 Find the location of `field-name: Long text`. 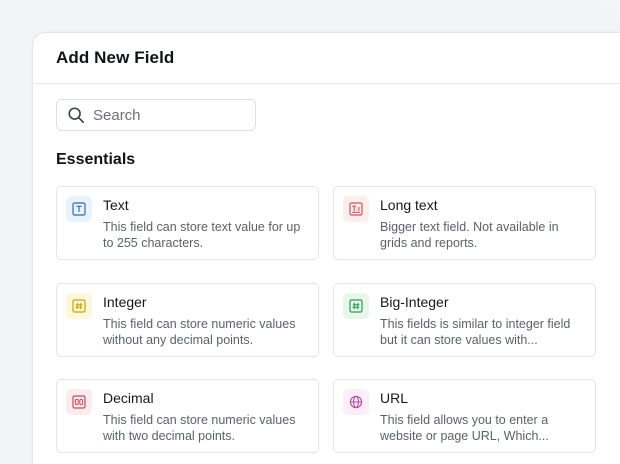

field-name: Long text is located at coordinates (409, 205).